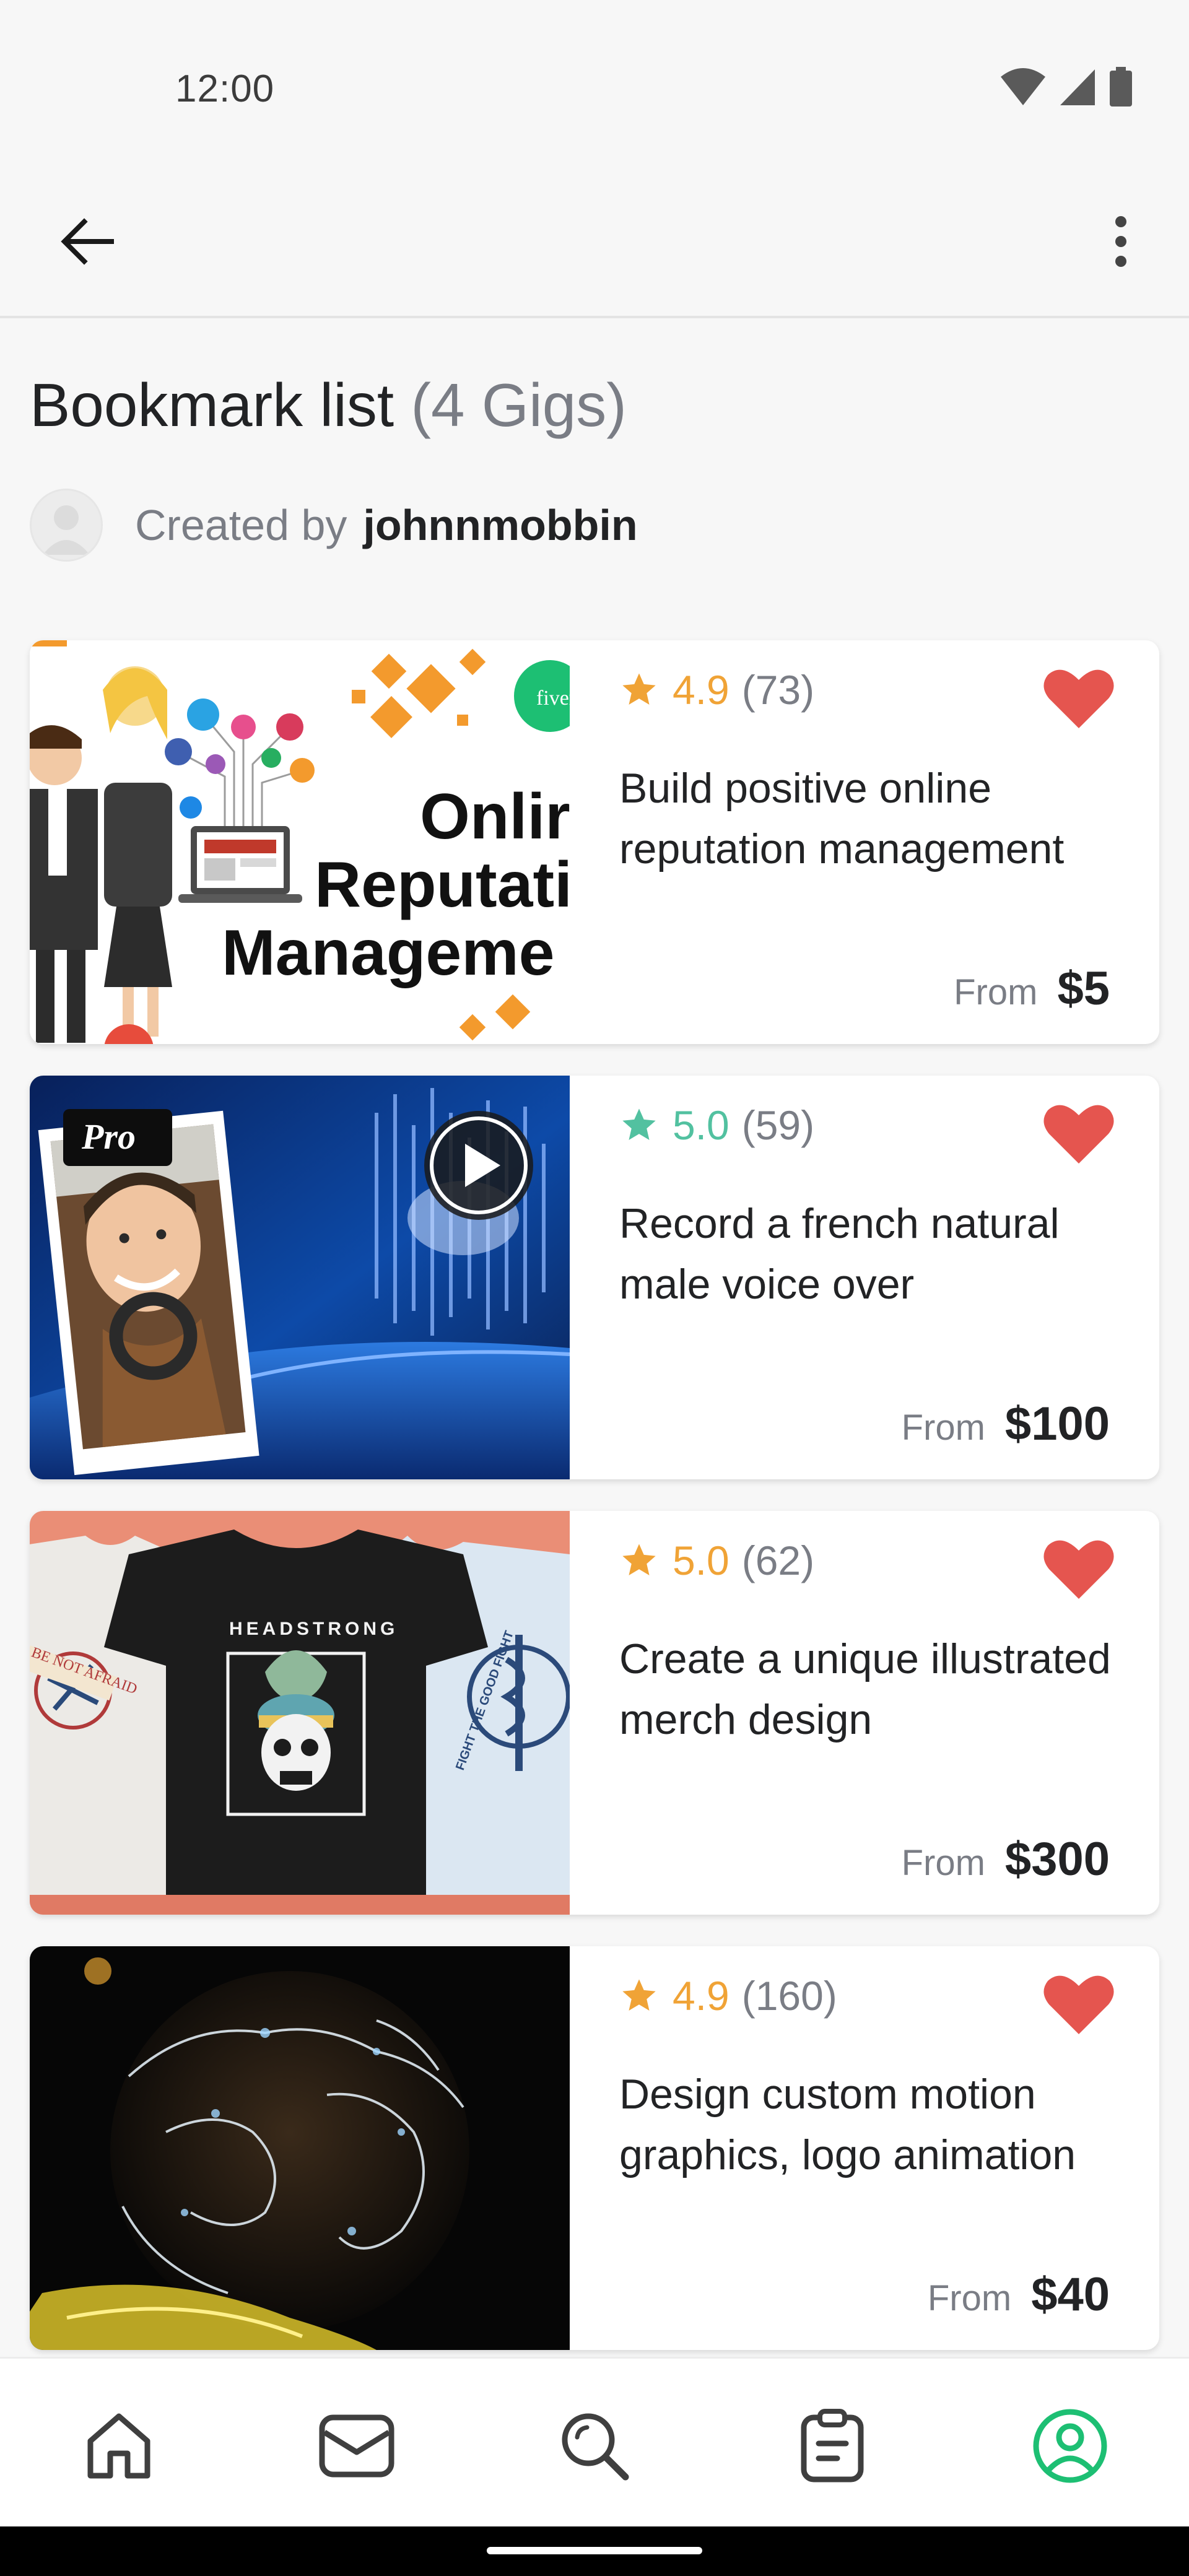  What do you see at coordinates (1023, 86) in the screenshot?
I see `wifi-icon` at bounding box center [1023, 86].